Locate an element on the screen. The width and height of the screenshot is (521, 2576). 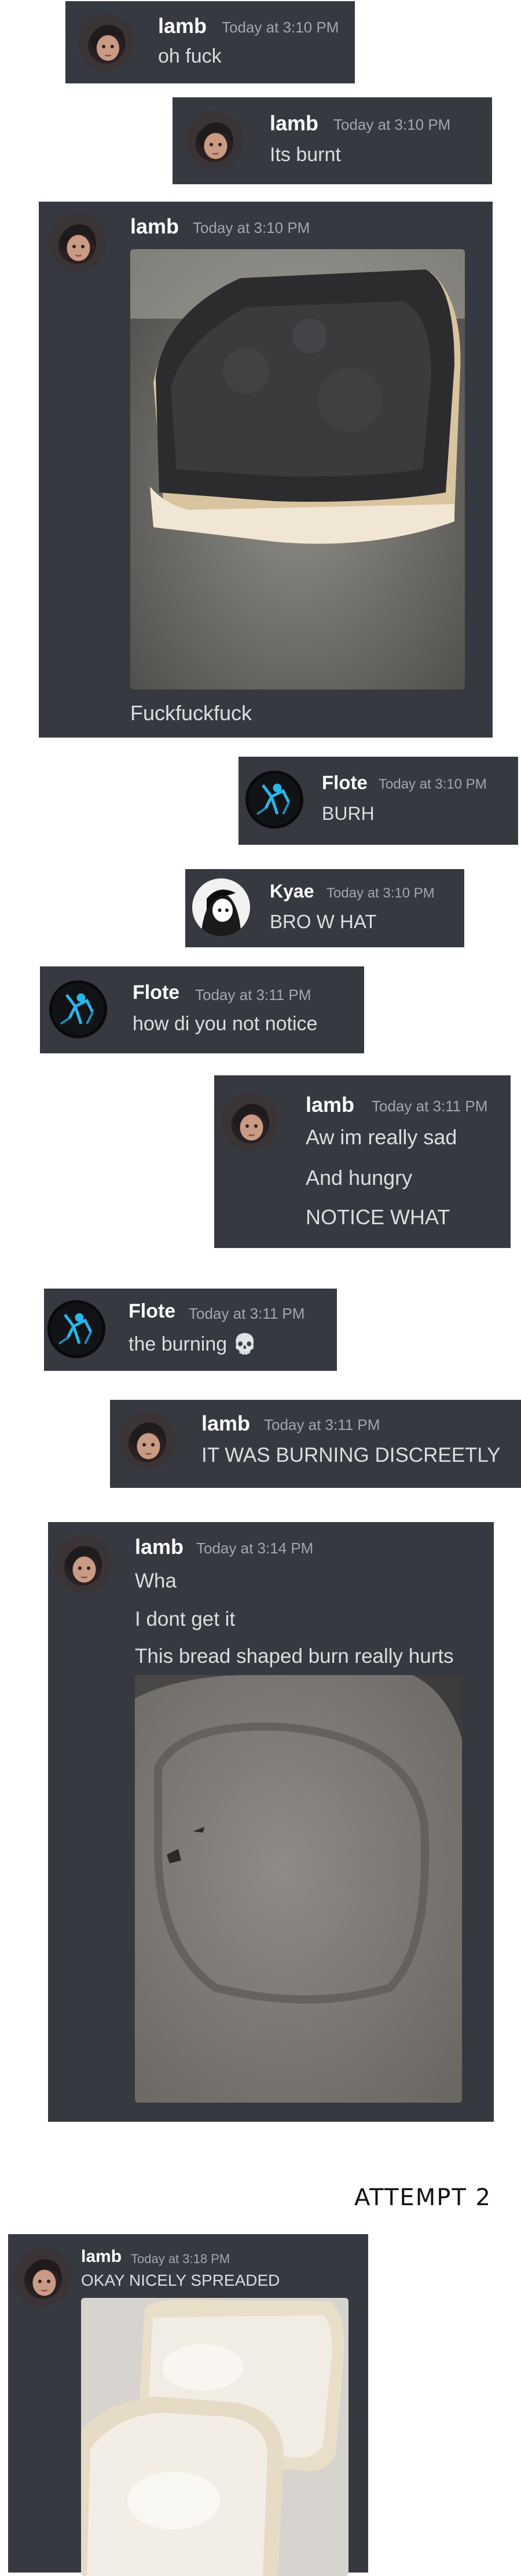
message-line: Fuckfuckfuck is located at coordinates (191, 713).